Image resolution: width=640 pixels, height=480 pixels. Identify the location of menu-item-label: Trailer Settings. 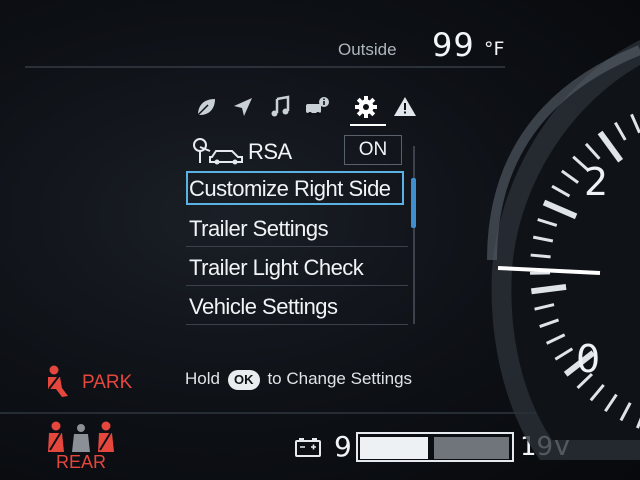
(259, 228).